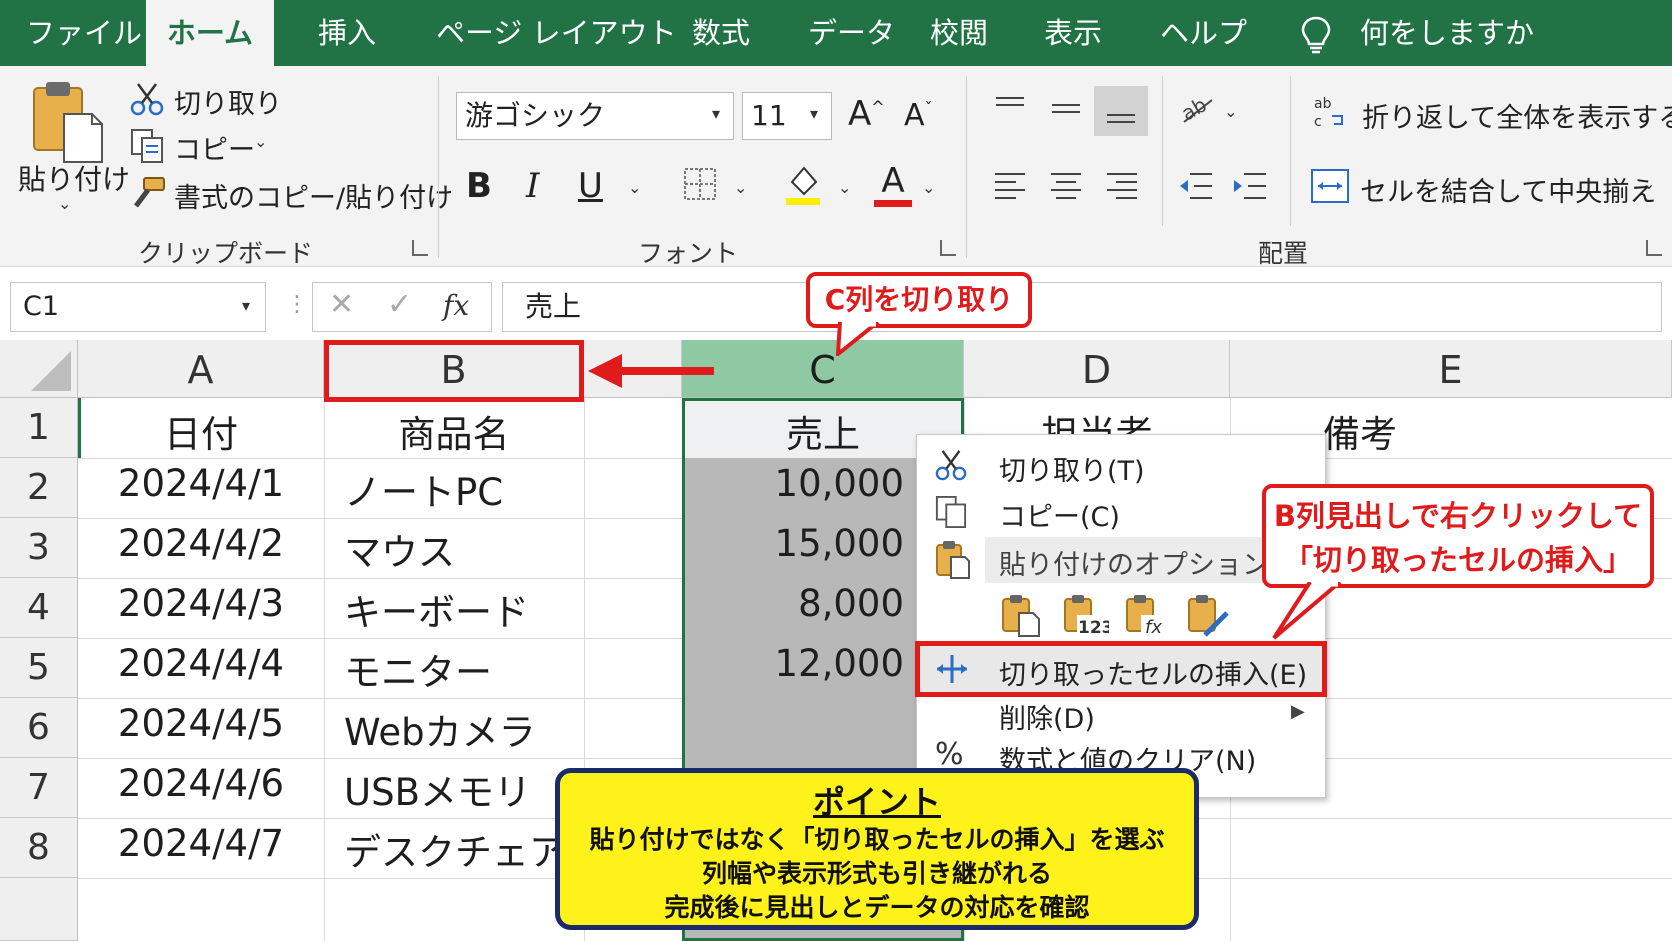  What do you see at coordinates (1654, 248) in the screenshot?
I see `alignment-launcher-icon` at bounding box center [1654, 248].